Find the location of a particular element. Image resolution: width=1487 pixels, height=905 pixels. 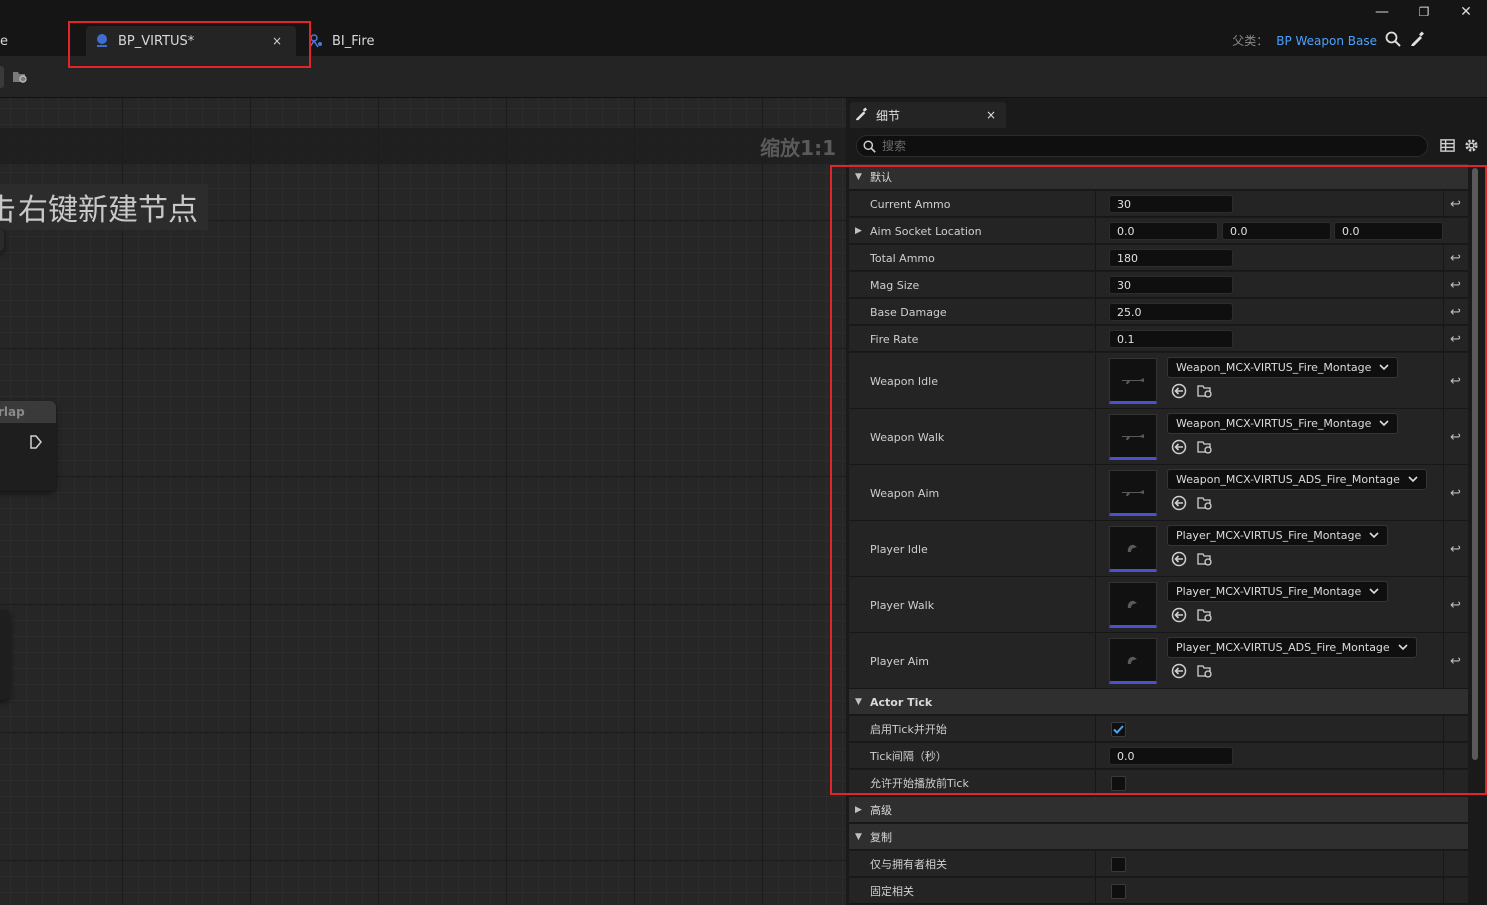

chevron-down-icon is located at coordinates (1374, 535).